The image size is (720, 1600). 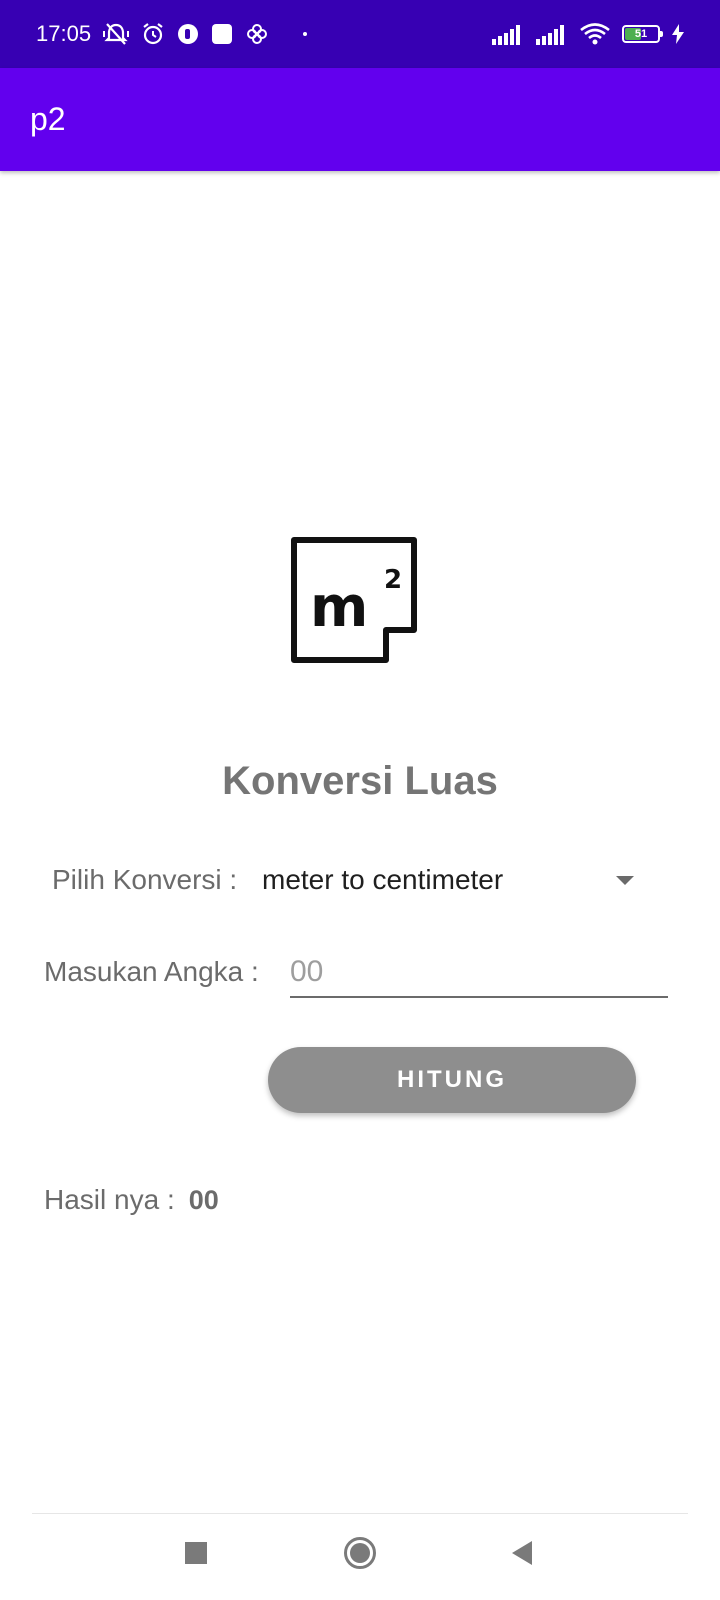 What do you see at coordinates (393, 580) in the screenshot?
I see `svg-text: 2` at bounding box center [393, 580].